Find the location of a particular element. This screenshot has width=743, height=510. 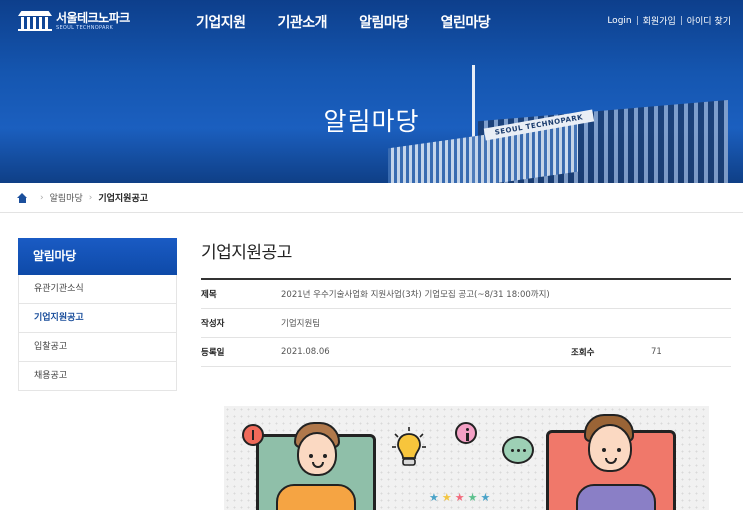

login-link: Login is located at coordinates (619, 21).